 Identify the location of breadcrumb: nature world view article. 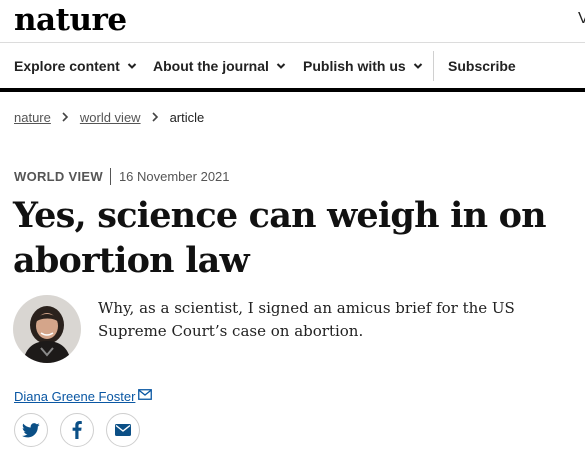
(109, 117).